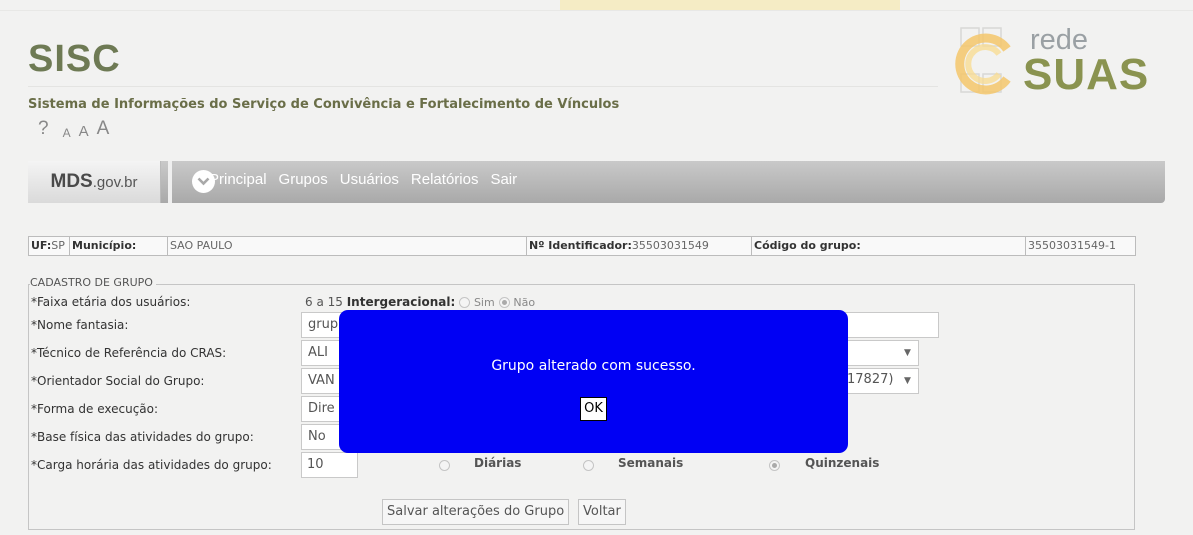 The width and height of the screenshot is (1193, 535). Describe the element at coordinates (103, 129) in the screenshot. I see `font-large-button: A` at that location.